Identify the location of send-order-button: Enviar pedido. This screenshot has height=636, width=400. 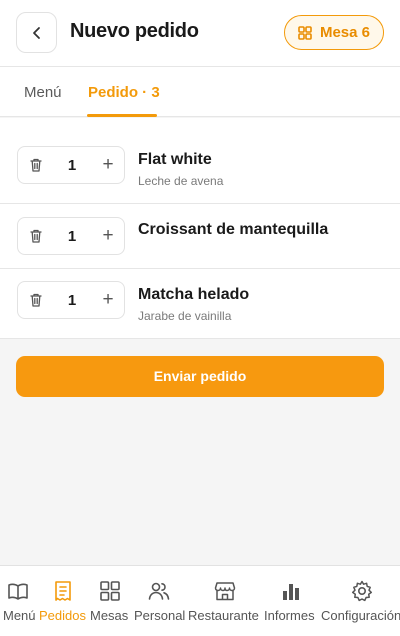
(200, 376).